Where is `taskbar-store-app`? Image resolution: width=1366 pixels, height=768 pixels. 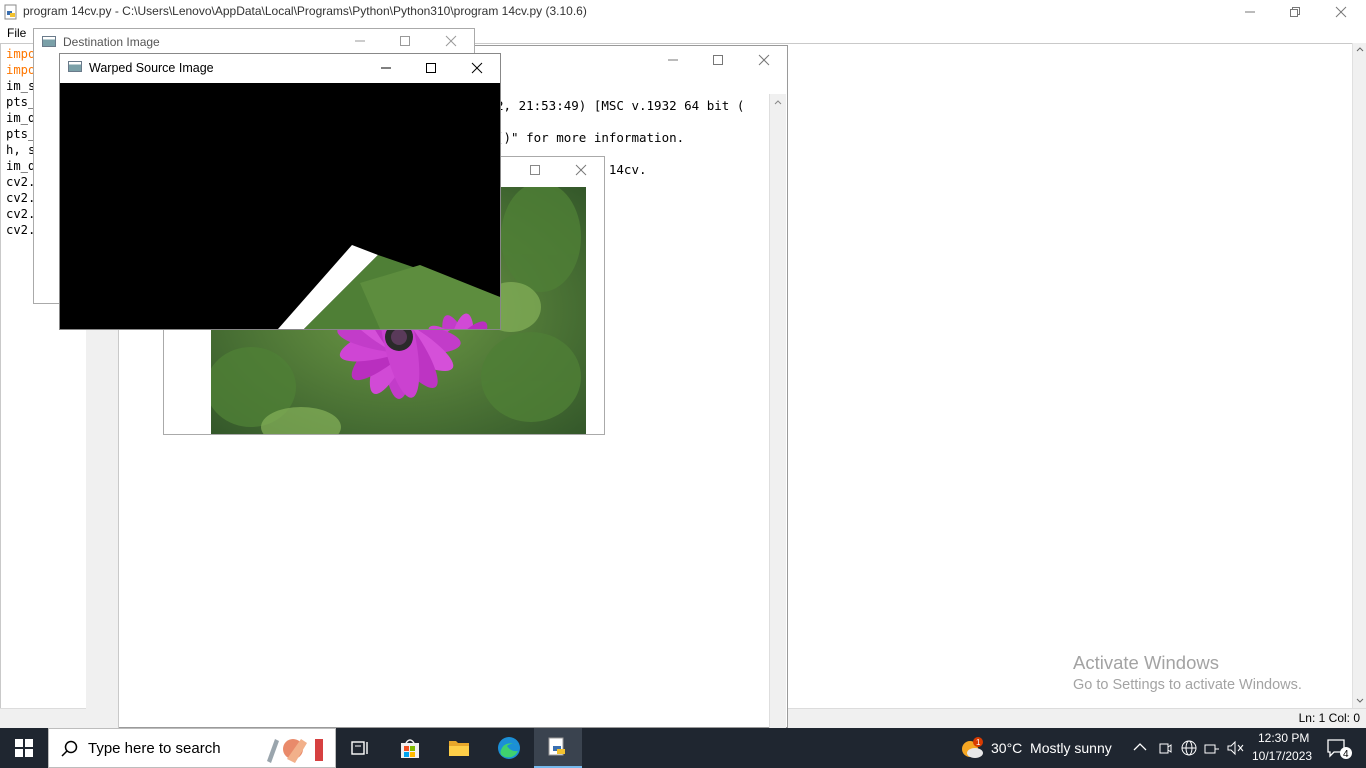 taskbar-store-app is located at coordinates (410, 748).